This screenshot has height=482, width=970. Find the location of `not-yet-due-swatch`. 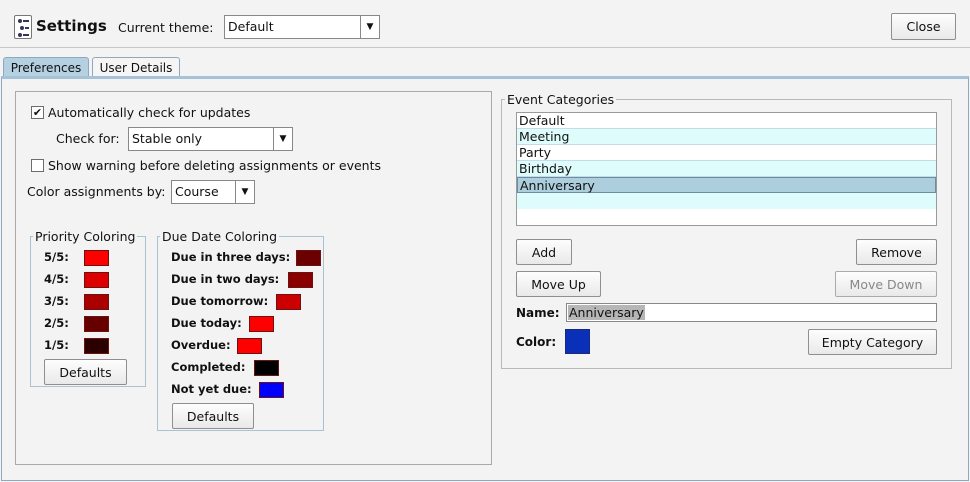

not-yet-due-swatch is located at coordinates (271, 390).